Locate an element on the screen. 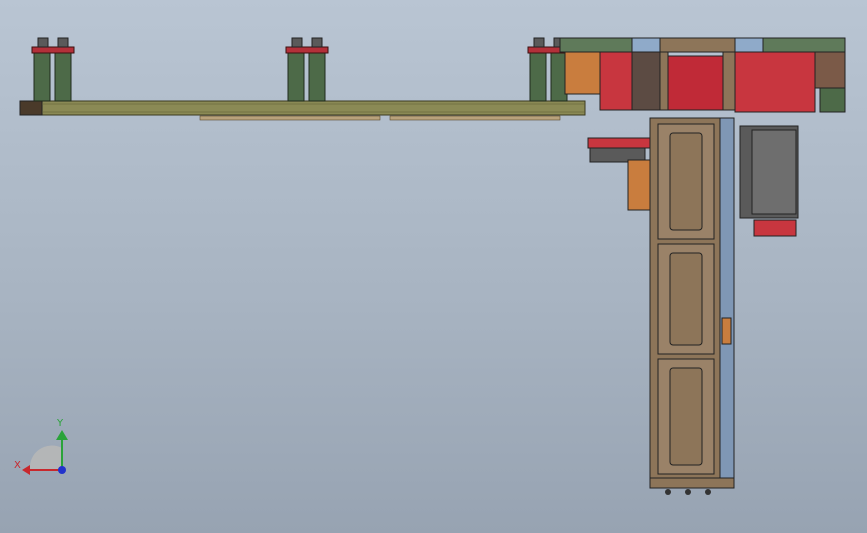  y-axis-label: Y is located at coordinates (60, 423).